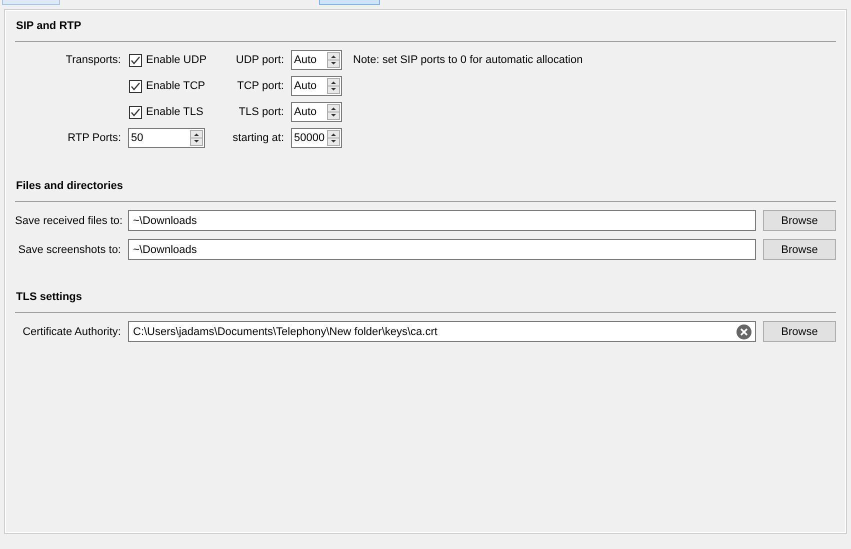 The image size is (851, 549). What do you see at coordinates (72, 332) in the screenshot?
I see `field-label: Certificate Authority:` at bounding box center [72, 332].